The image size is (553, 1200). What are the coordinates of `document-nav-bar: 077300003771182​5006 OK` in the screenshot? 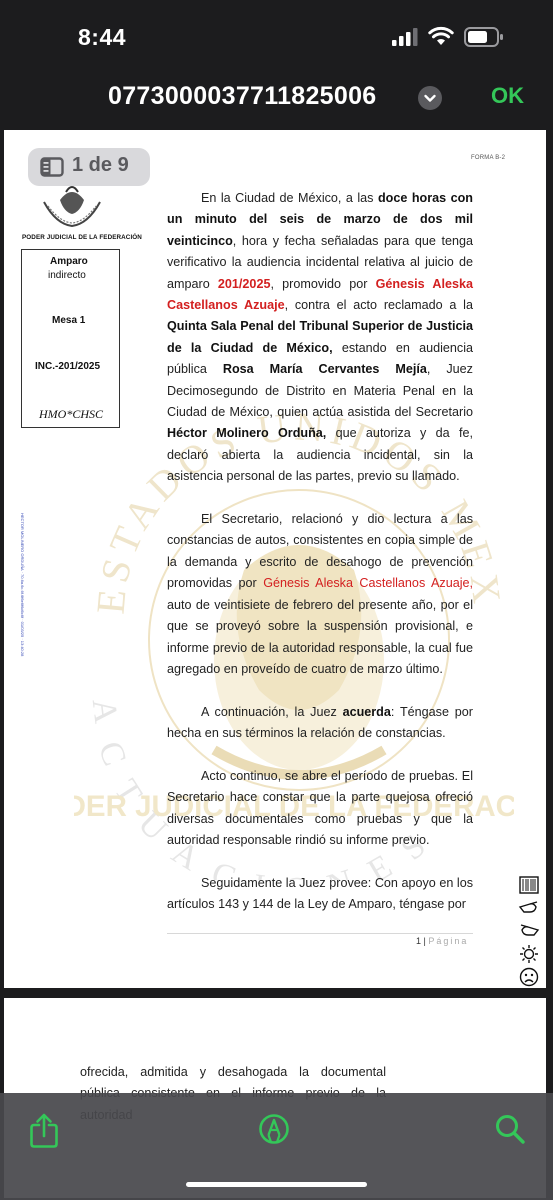 It's located at (276, 105).